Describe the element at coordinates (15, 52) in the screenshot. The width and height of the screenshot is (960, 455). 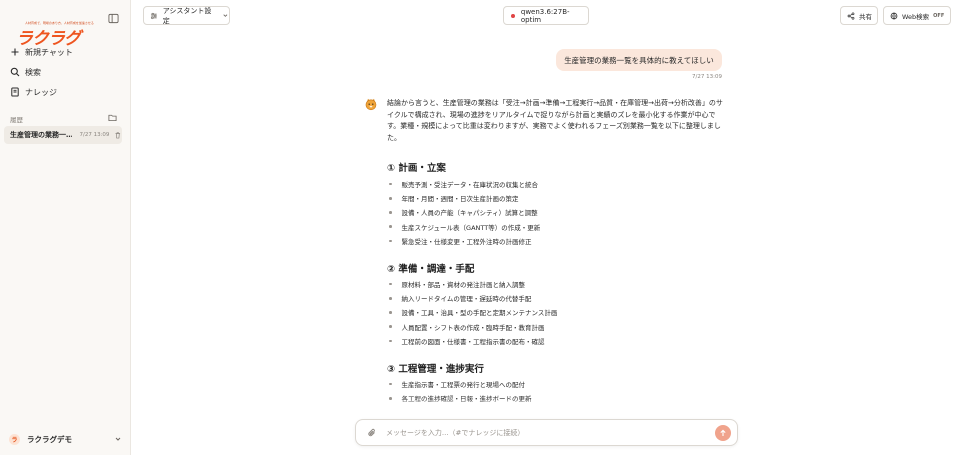
I see `plus-icon` at that location.